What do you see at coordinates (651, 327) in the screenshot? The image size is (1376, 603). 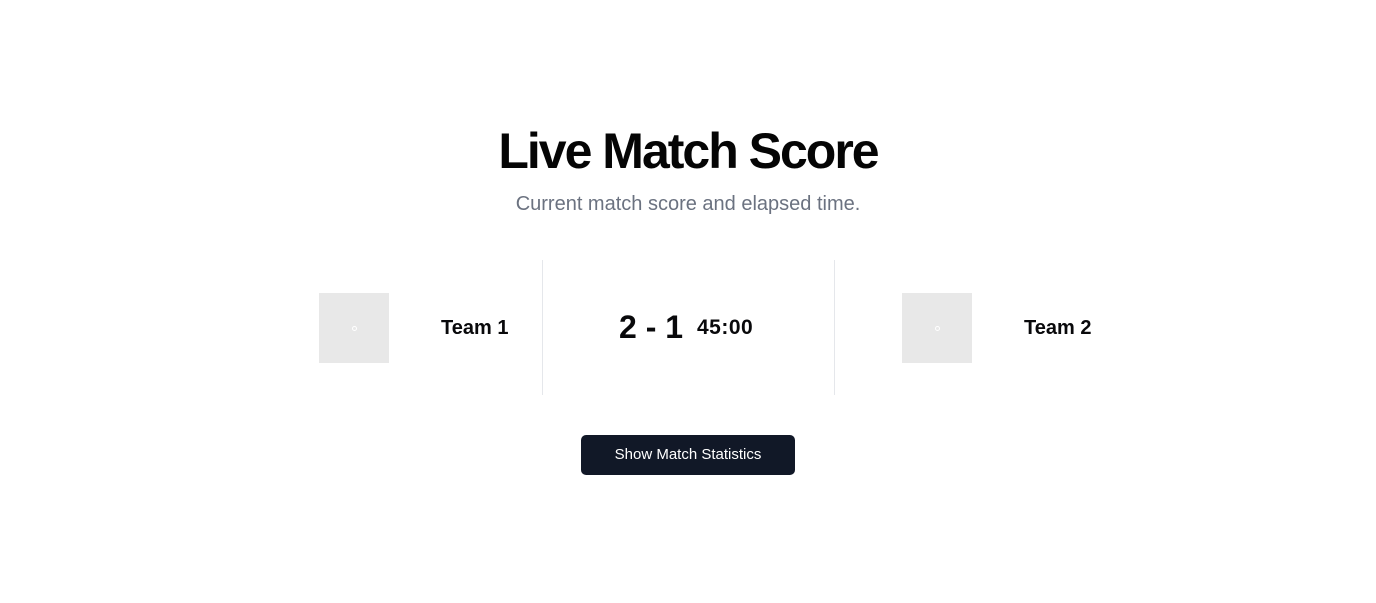 I see `match-score: 2 - 1` at bounding box center [651, 327].